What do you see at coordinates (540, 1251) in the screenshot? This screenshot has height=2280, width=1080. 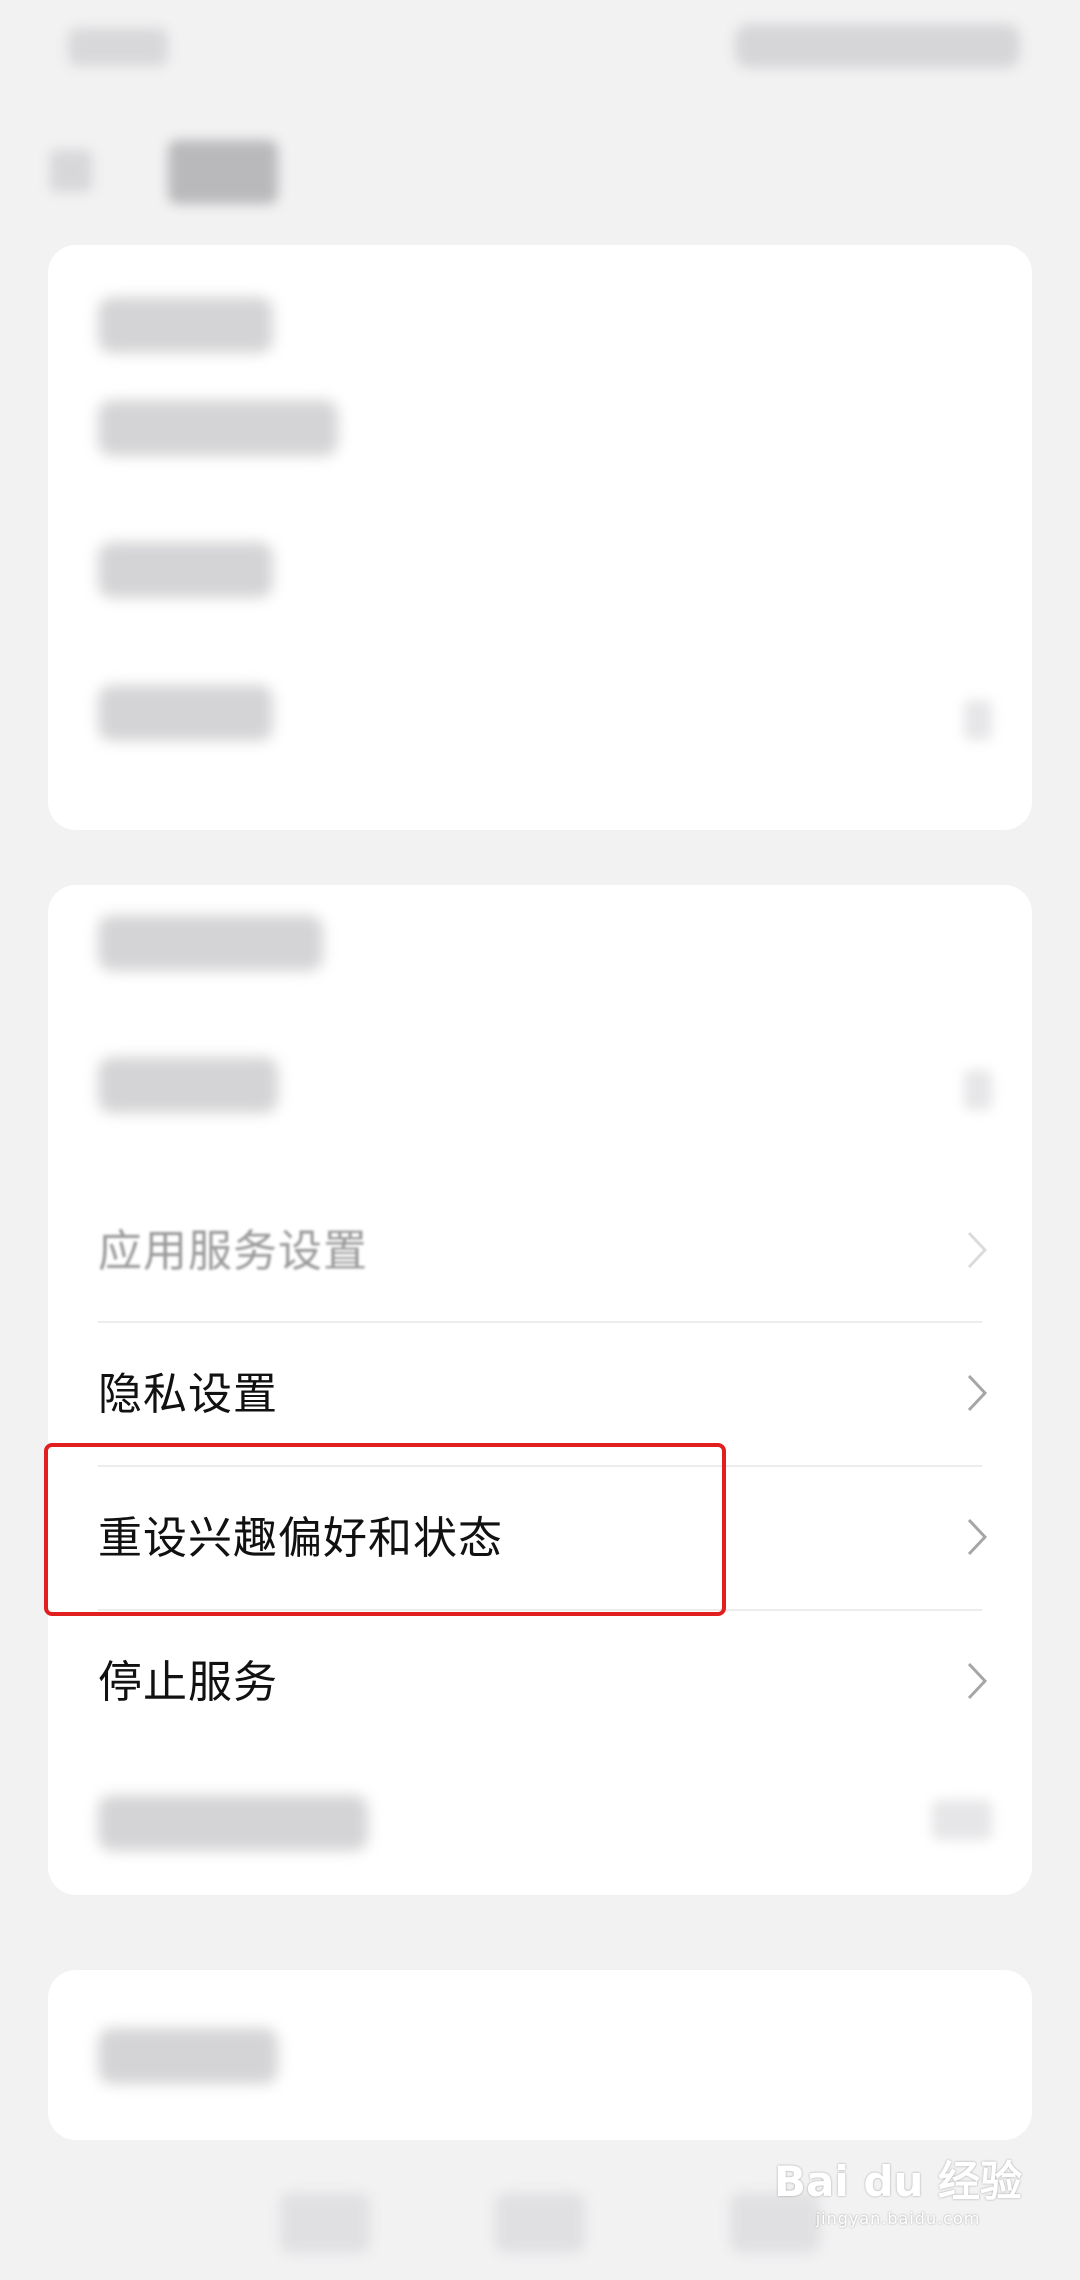 I see `menu-item-app-service-settings: 应用服务设置` at bounding box center [540, 1251].